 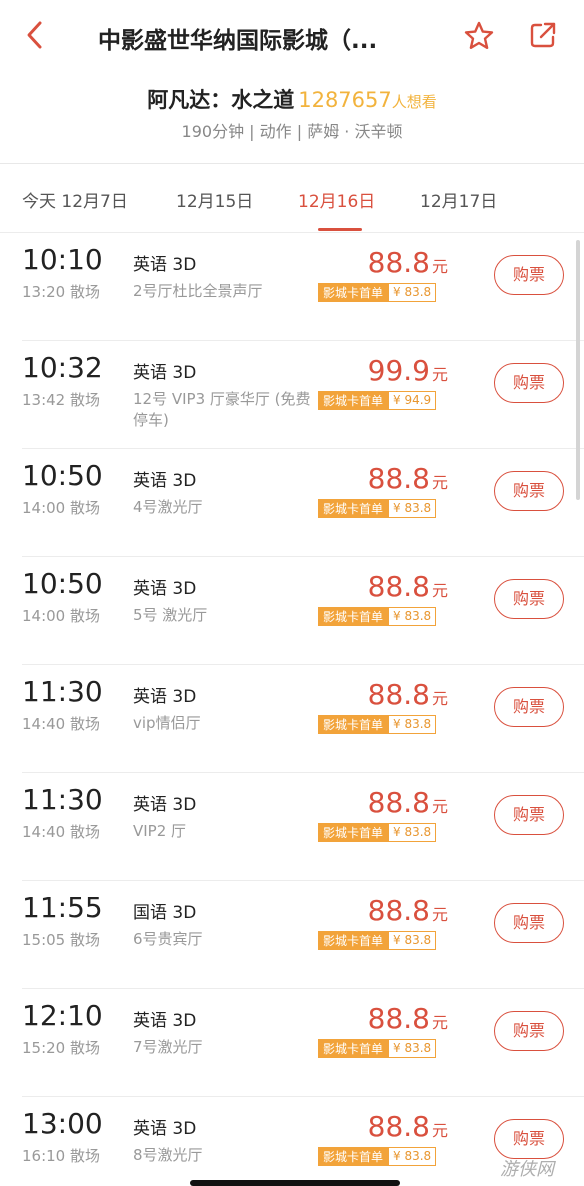 What do you see at coordinates (61, 1156) in the screenshot?
I see `end-time: 16:10 散场` at bounding box center [61, 1156].